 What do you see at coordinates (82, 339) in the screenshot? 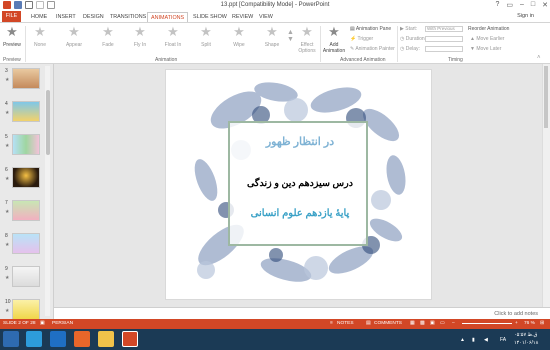
I see `firefox-icon` at bounding box center [82, 339].